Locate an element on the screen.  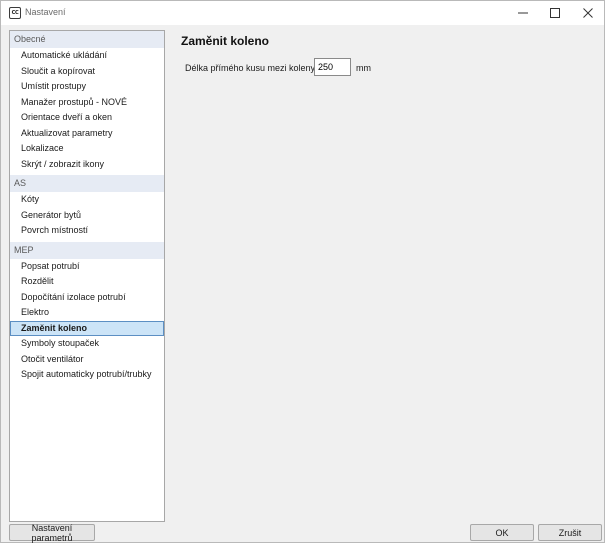
cancel-button: Zrušit is located at coordinates (570, 532).